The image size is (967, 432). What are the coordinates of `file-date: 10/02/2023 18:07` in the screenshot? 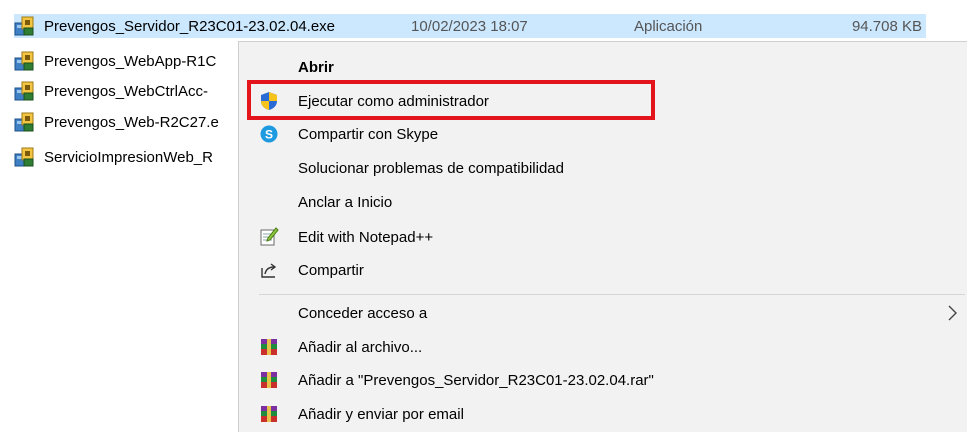 It's located at (469, 26).